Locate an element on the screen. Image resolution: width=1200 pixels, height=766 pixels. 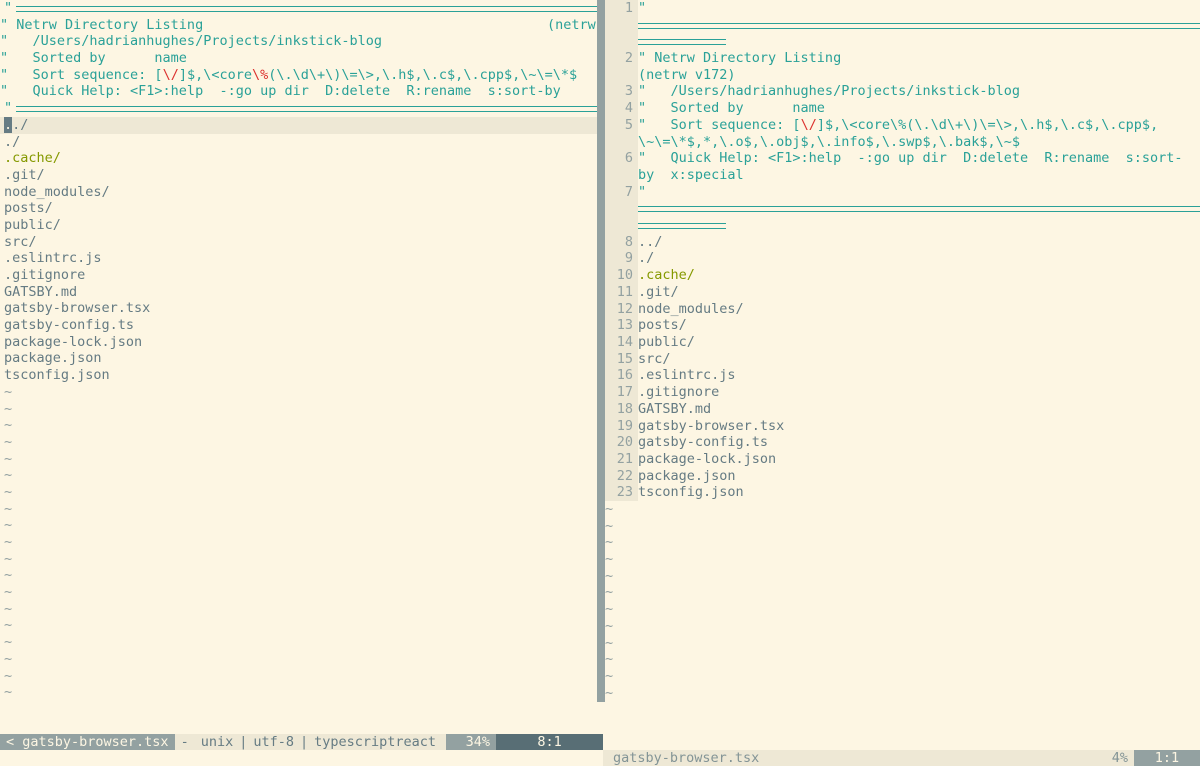
file-entry: public/ is located at coordinates (298, 225).